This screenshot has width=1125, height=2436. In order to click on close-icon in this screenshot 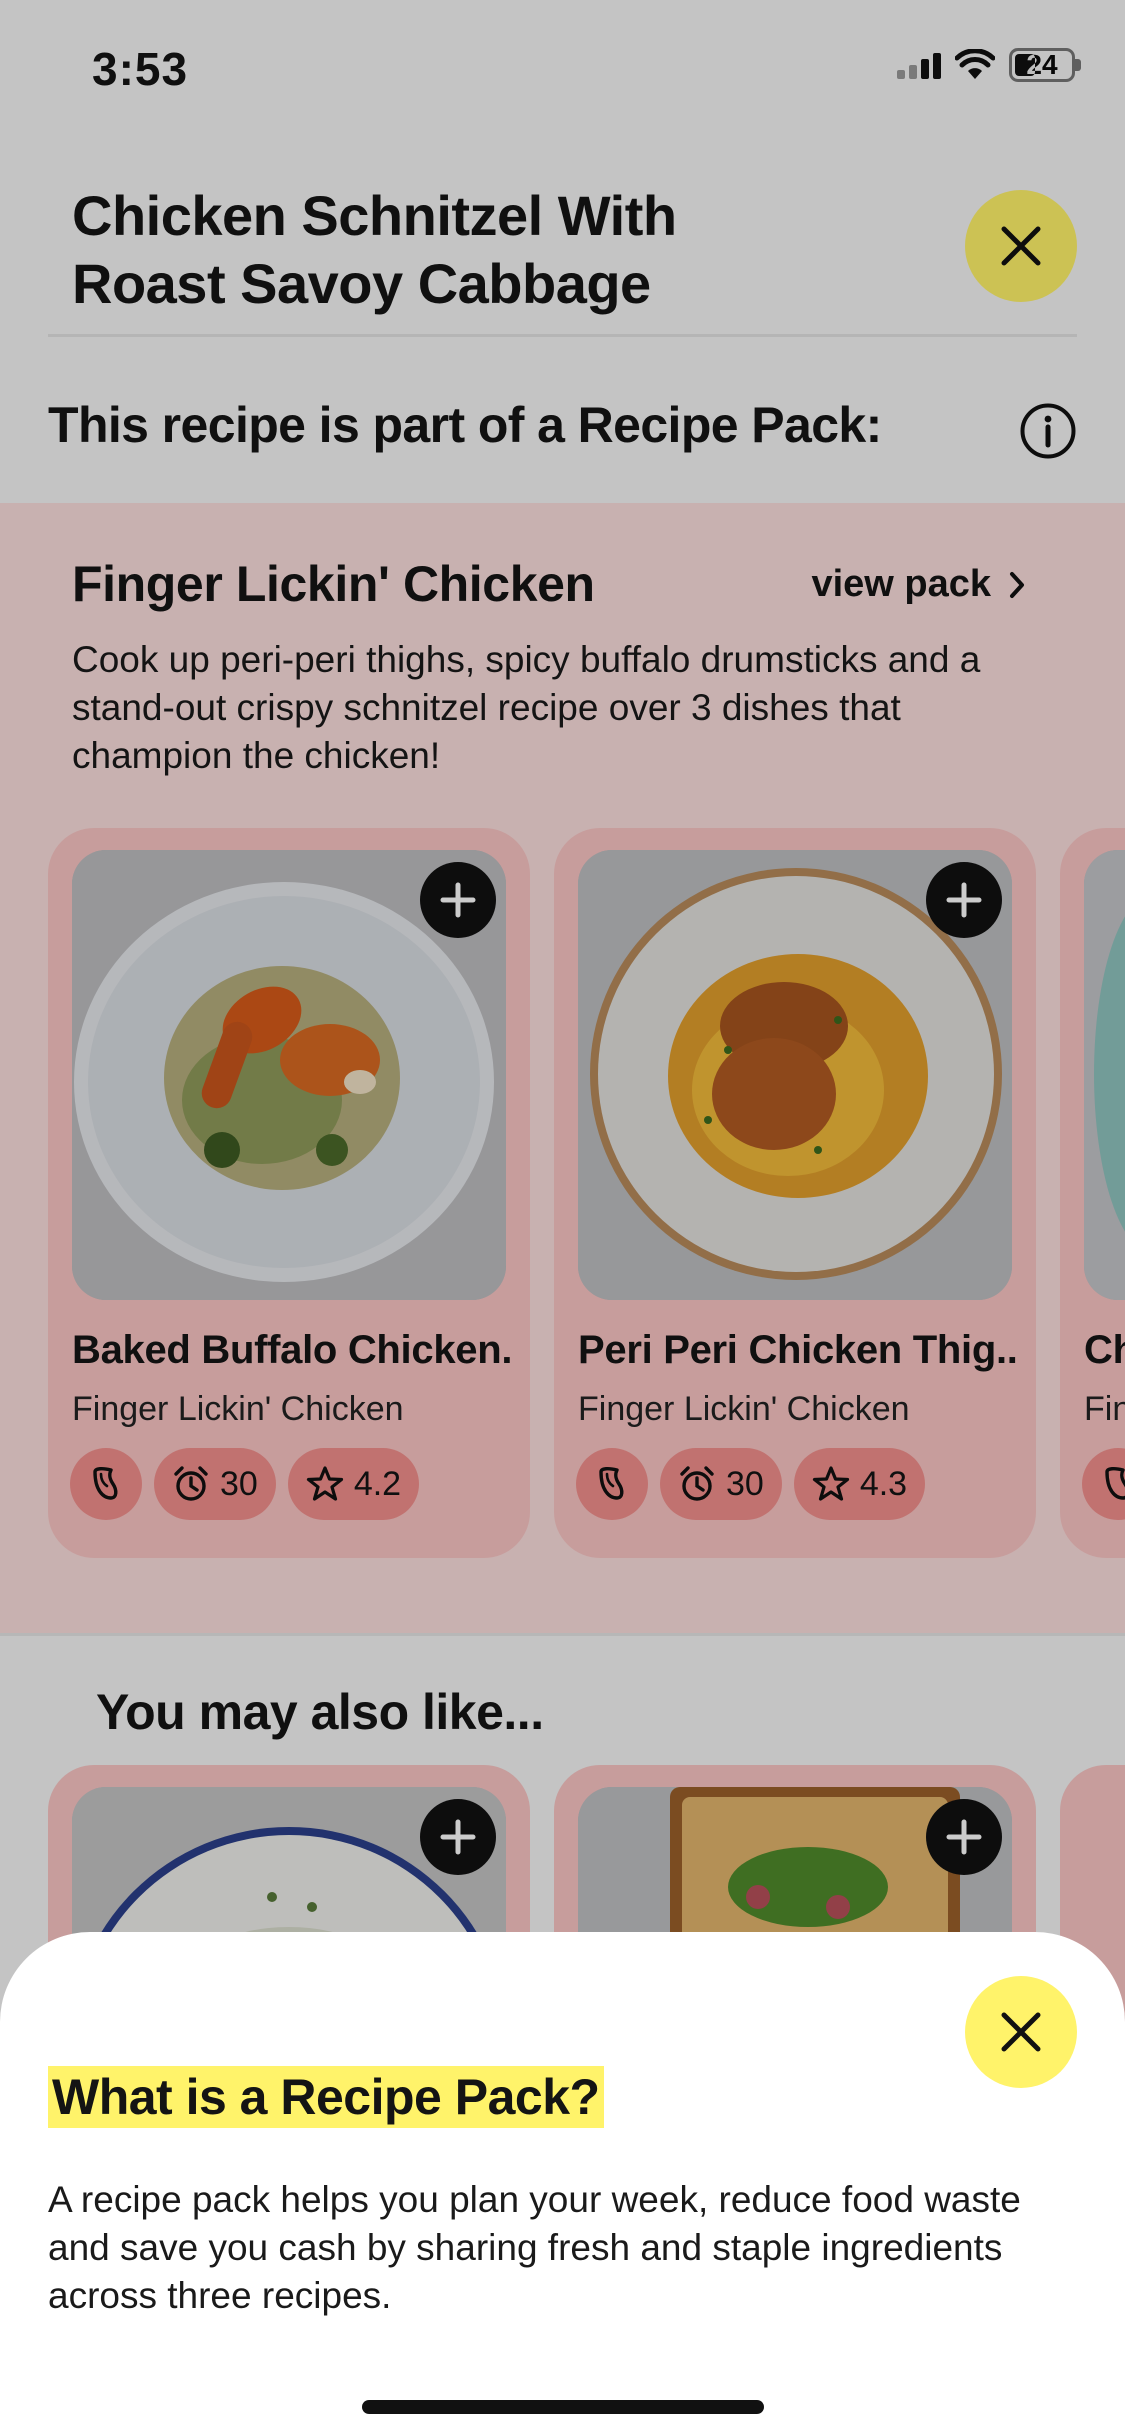, I will do `click(1021, 2032)`.